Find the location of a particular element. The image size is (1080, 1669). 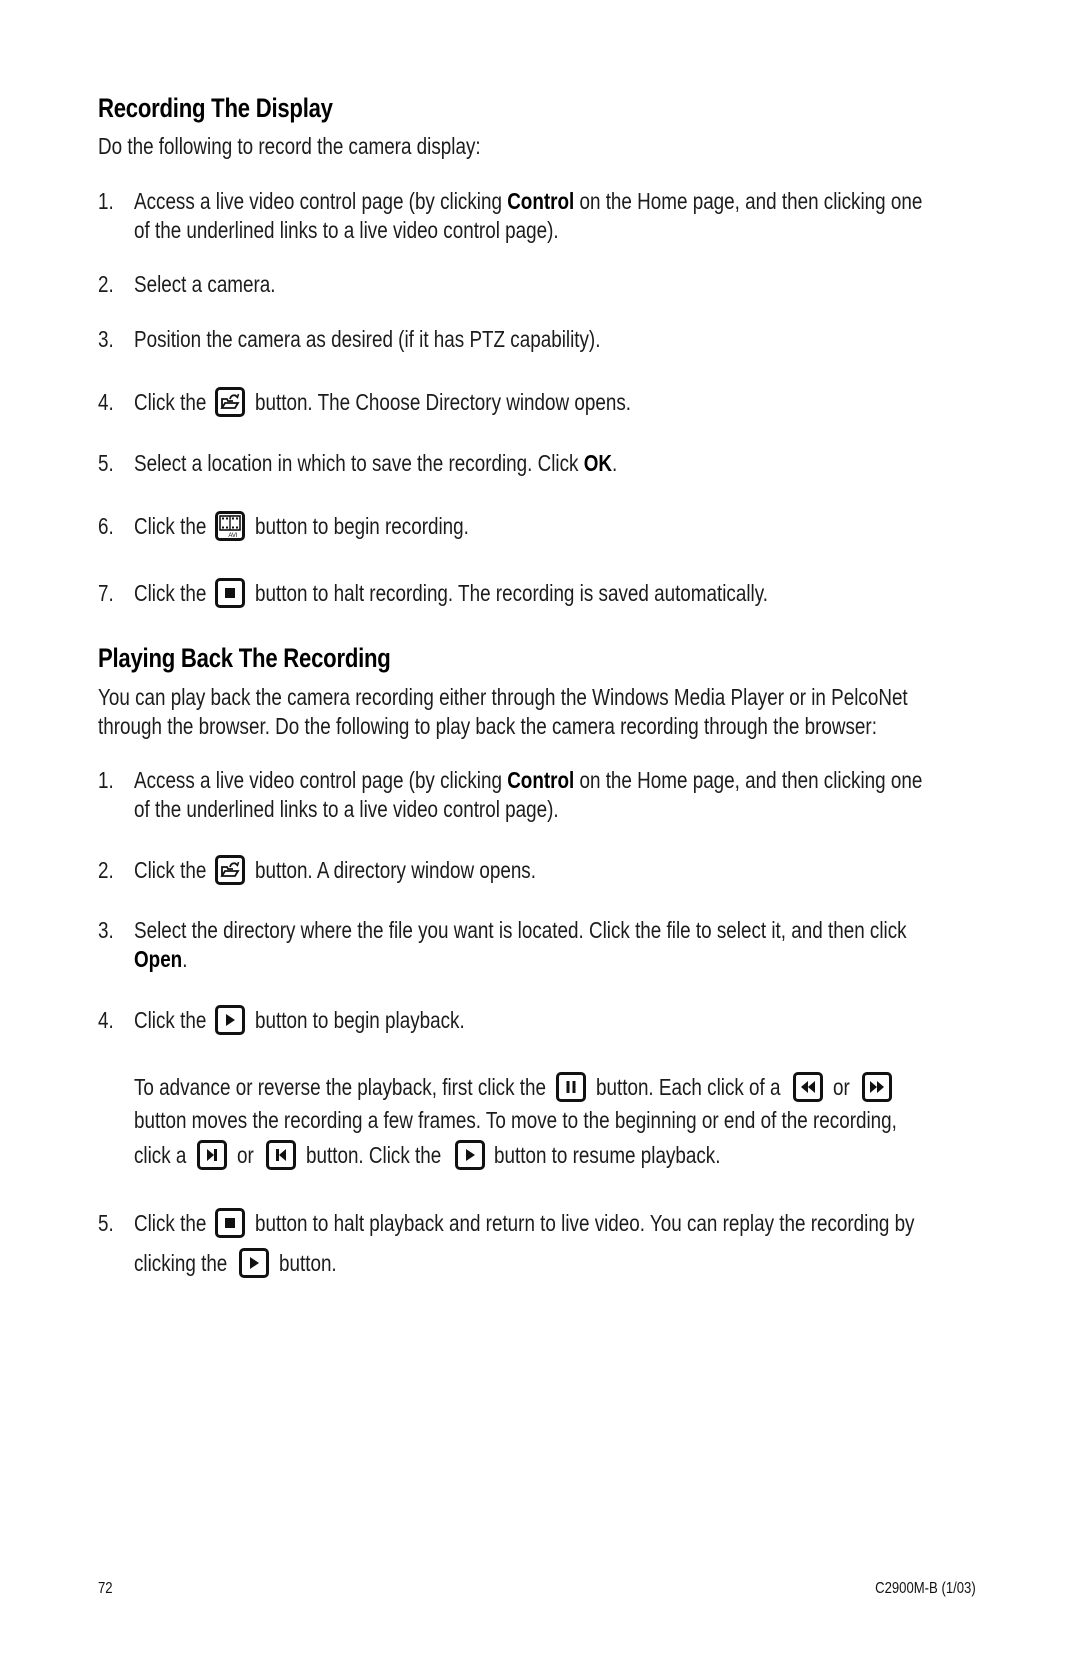

rewind-icon is located at coordinates (808, 1086).